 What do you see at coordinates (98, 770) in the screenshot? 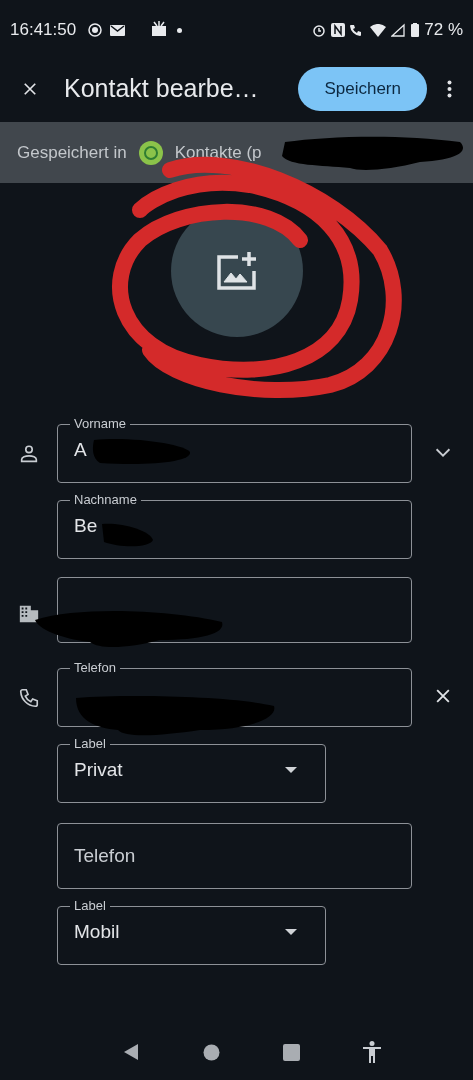
I see `field-value: Privat` at bounding box center [98, 770].